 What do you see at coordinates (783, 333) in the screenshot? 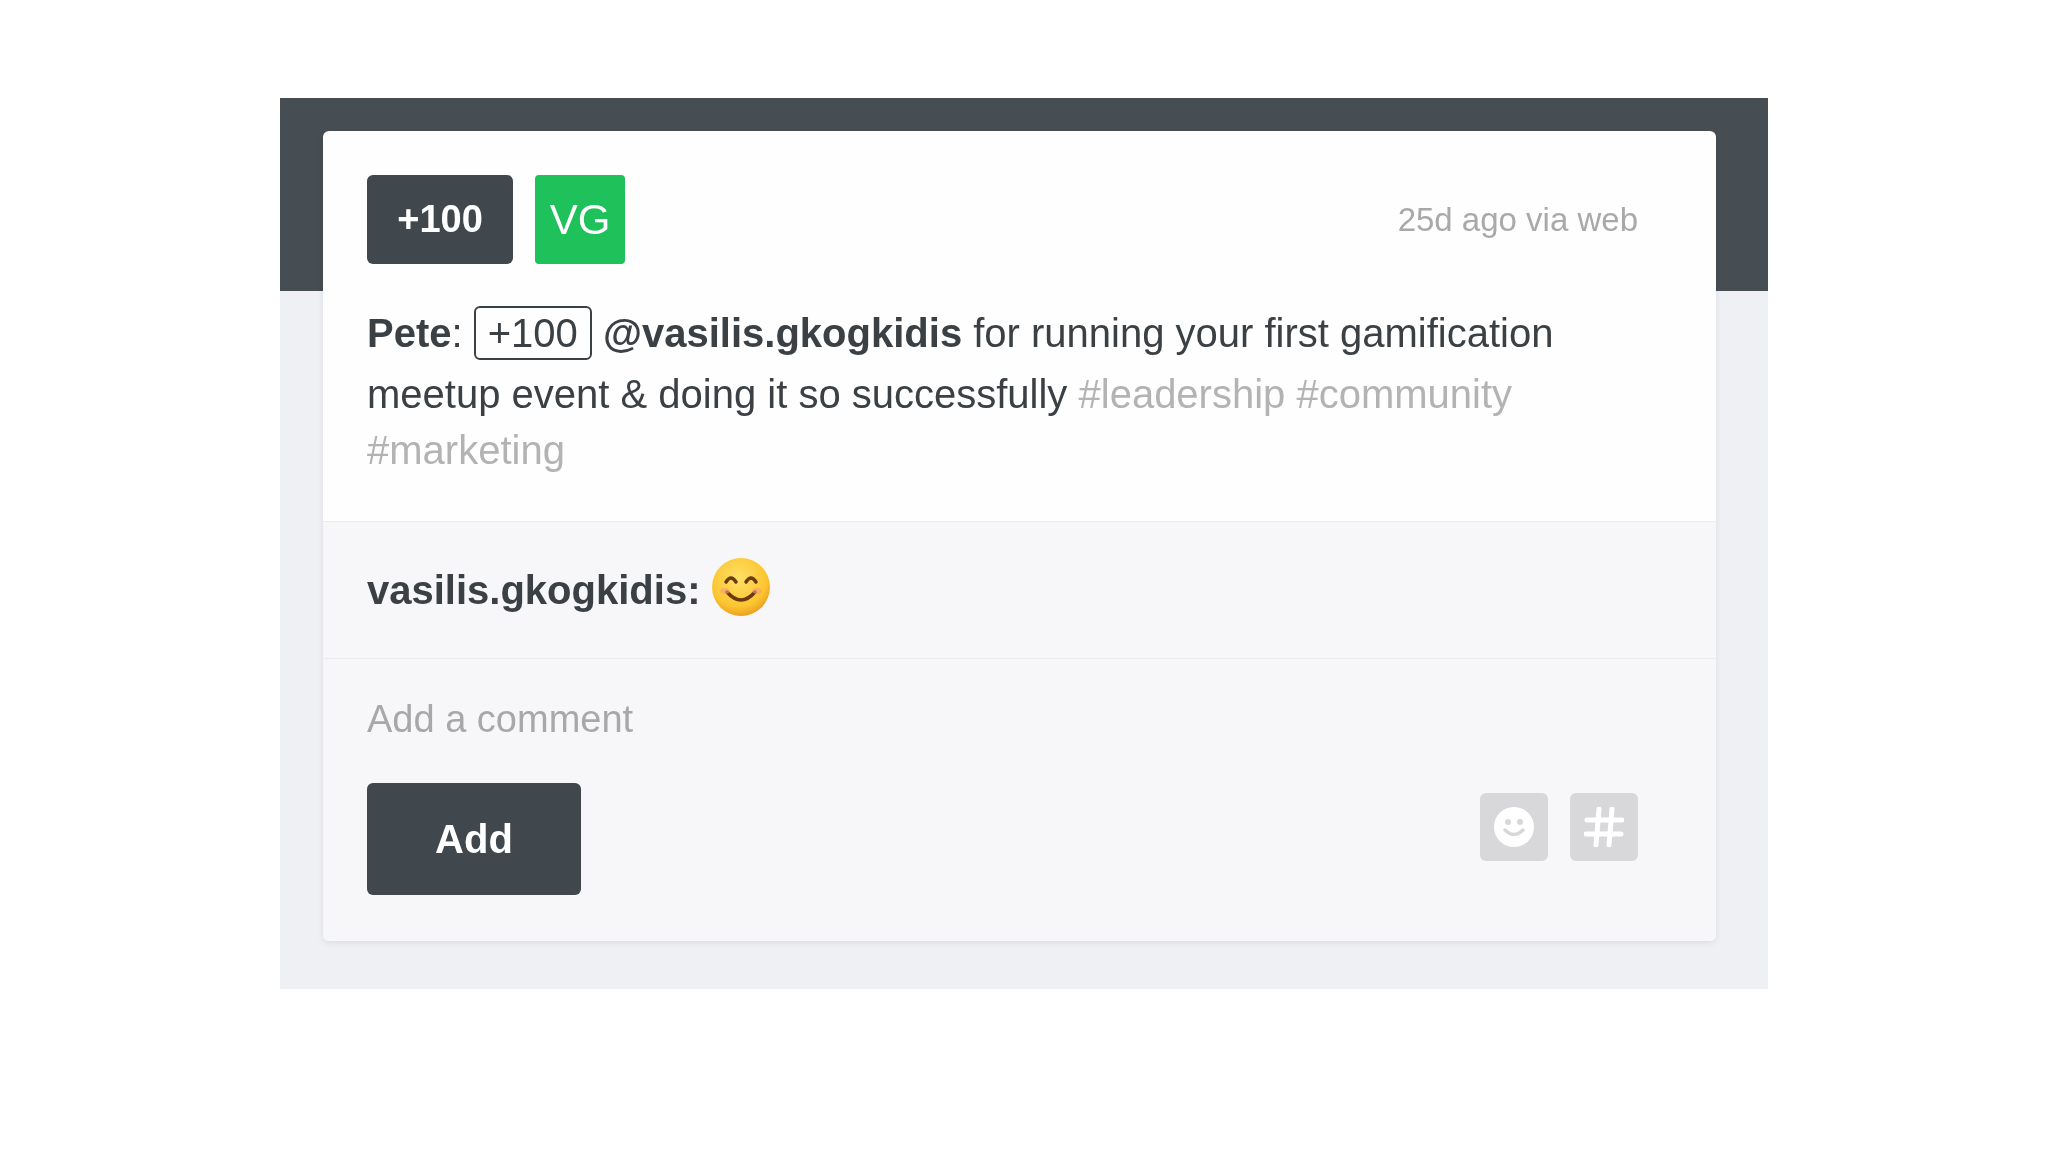
I see `mention-link: @vasilis.gkogkidis` at bounding box center [783, 333].